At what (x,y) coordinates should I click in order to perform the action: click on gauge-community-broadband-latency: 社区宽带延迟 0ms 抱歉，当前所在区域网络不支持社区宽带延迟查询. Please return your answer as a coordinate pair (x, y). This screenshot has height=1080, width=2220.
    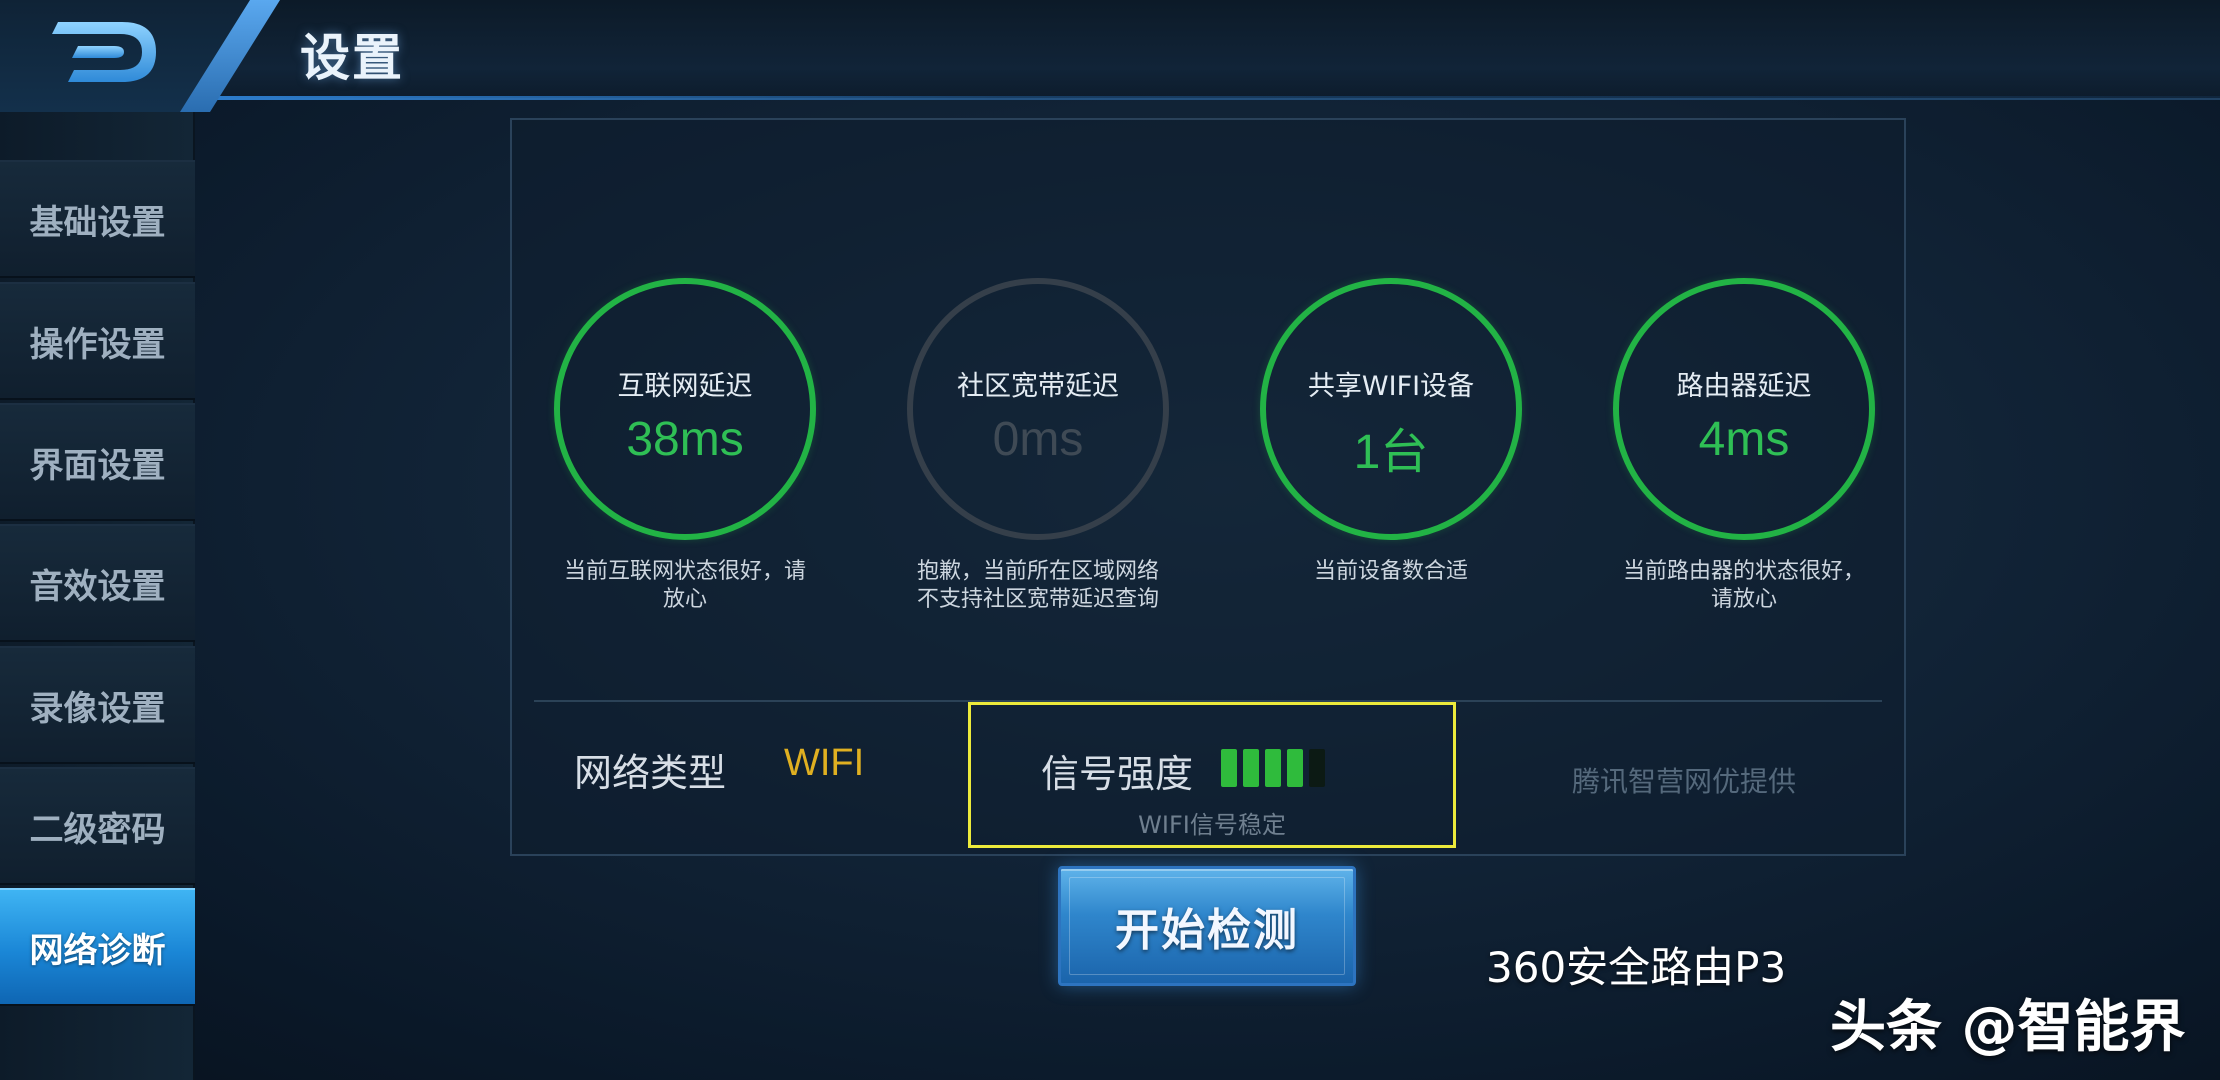
    Looking at the image, I should click on (1038, 446).